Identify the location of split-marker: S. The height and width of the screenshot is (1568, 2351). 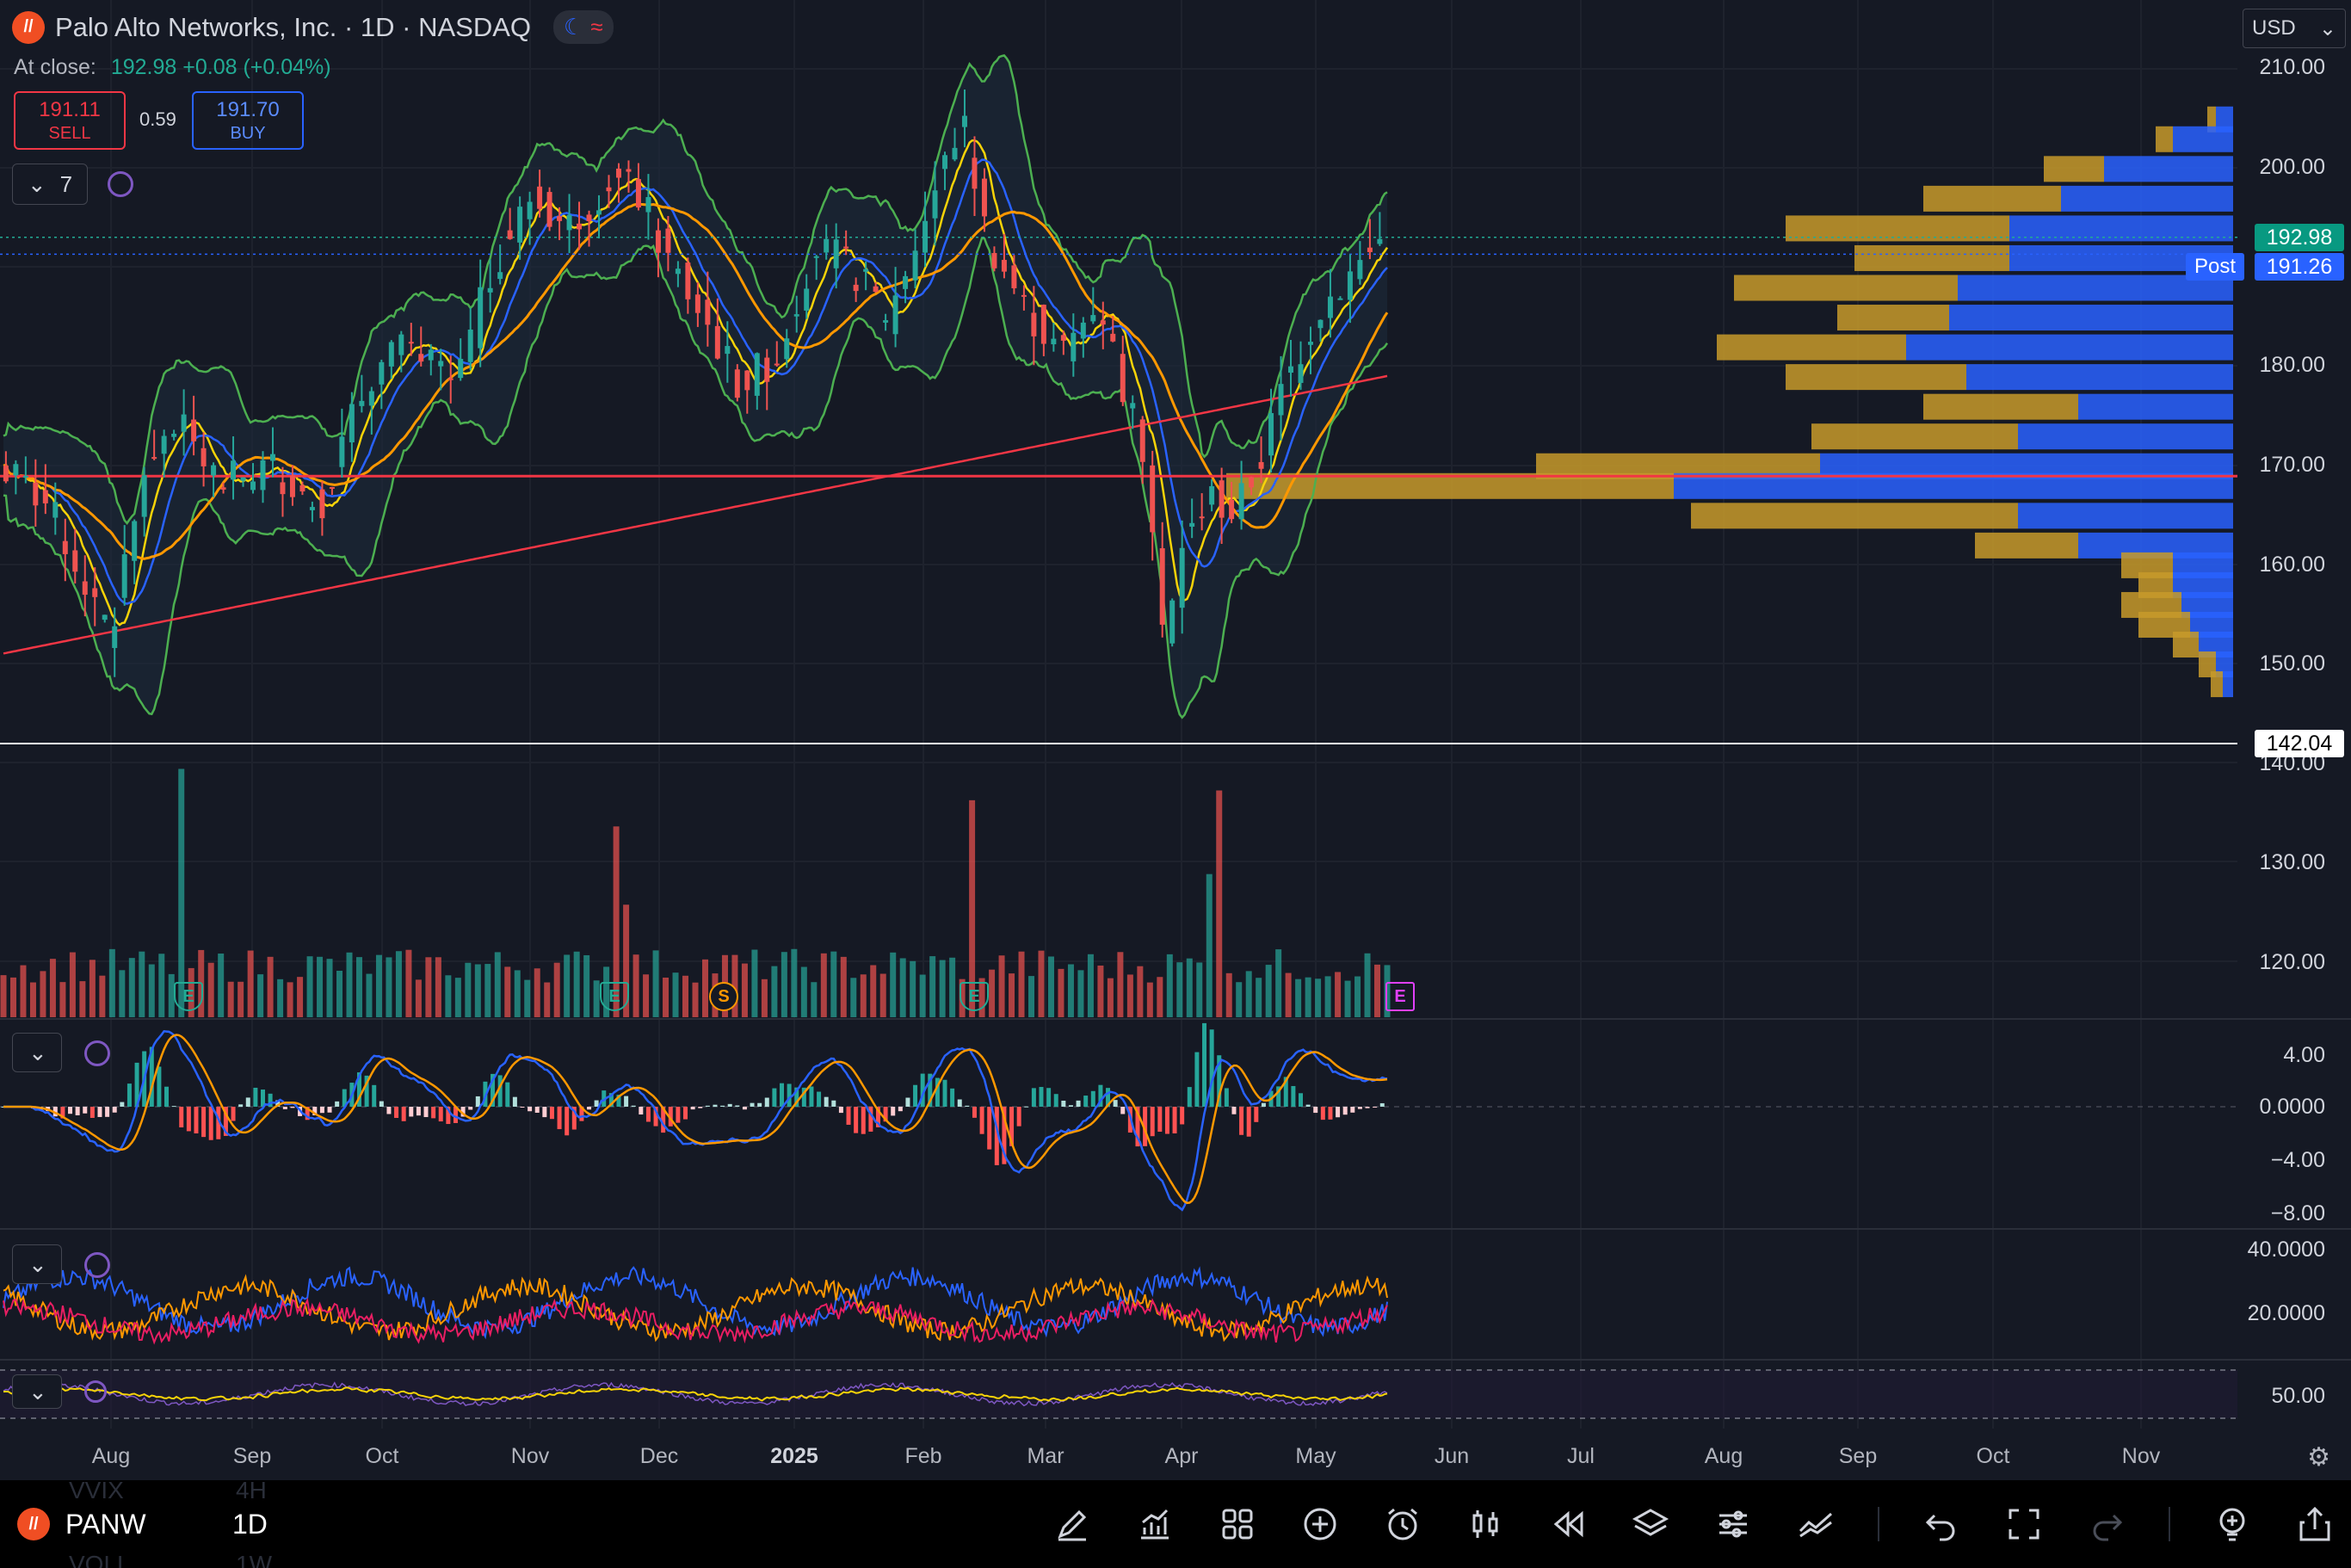
(723, 996).